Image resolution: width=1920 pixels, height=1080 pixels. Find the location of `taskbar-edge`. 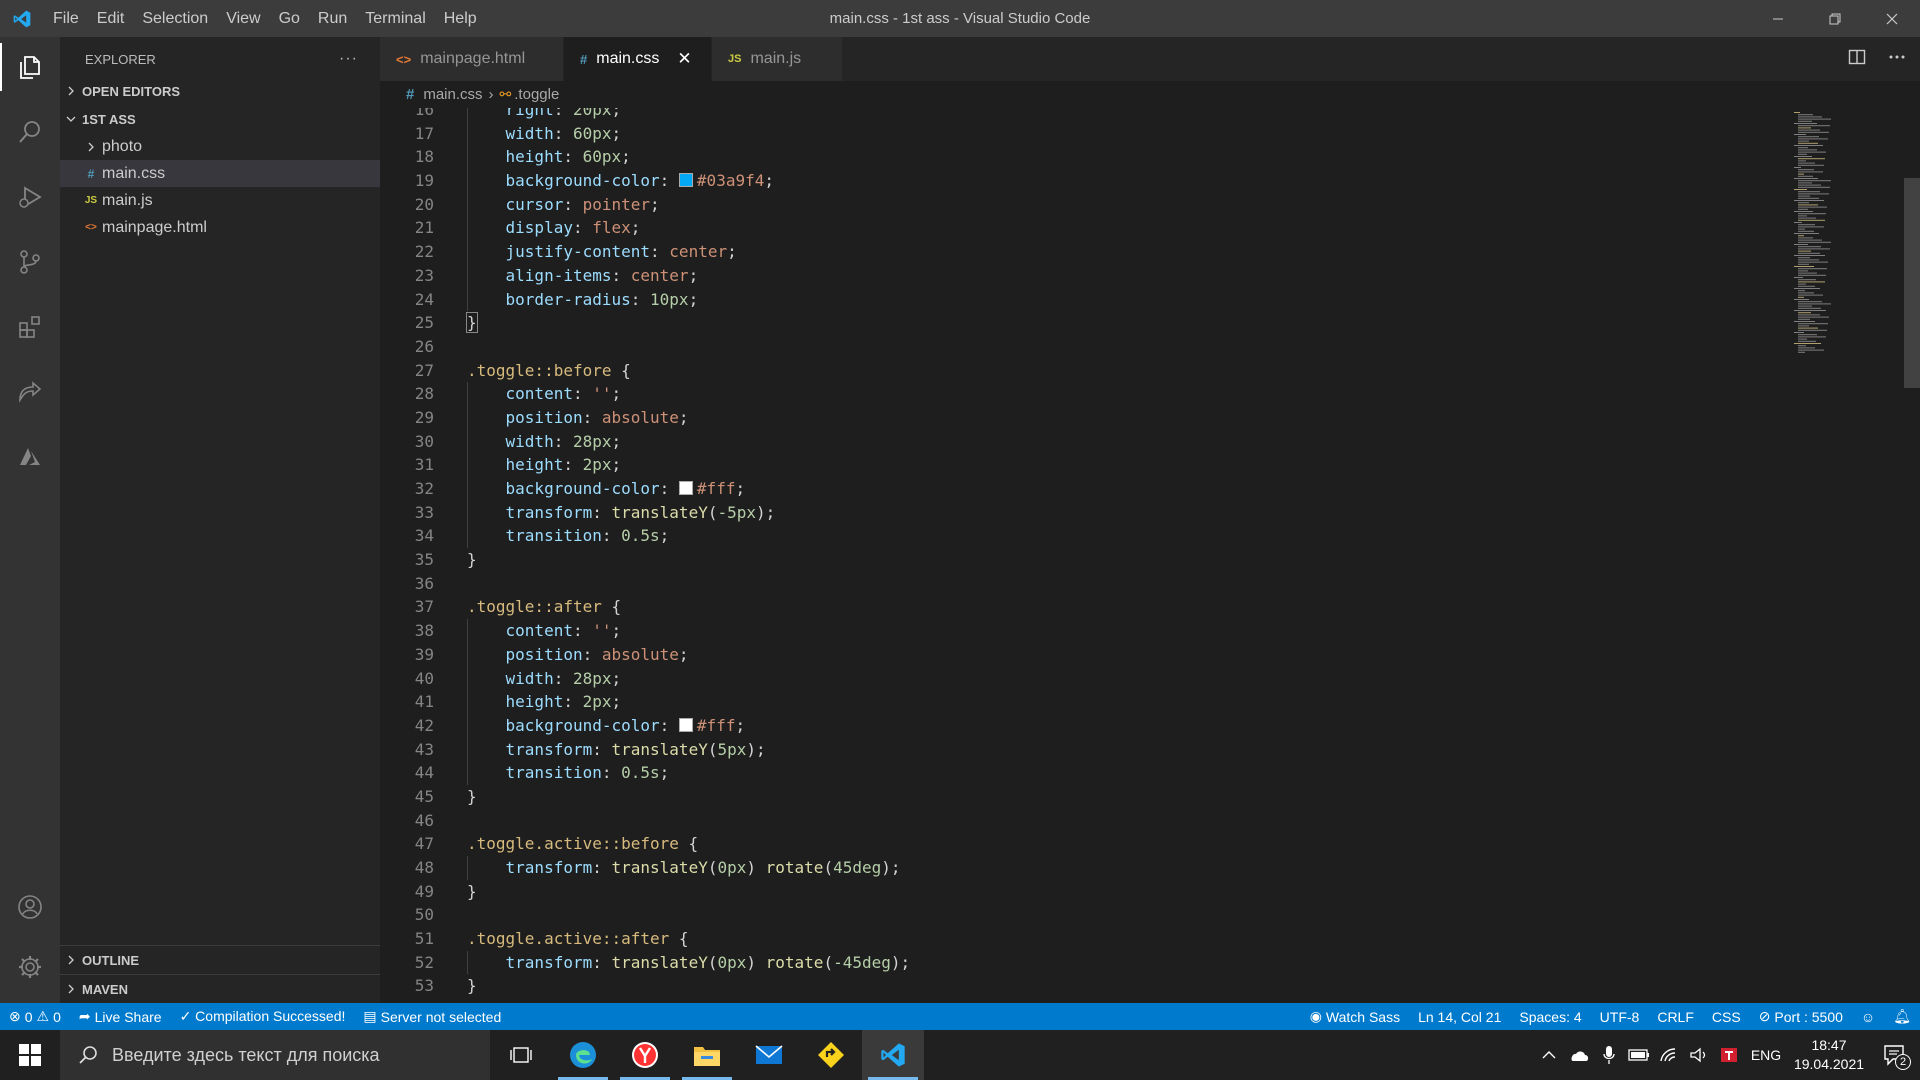

taskbar-edge is located at coordinates (583, 1055).